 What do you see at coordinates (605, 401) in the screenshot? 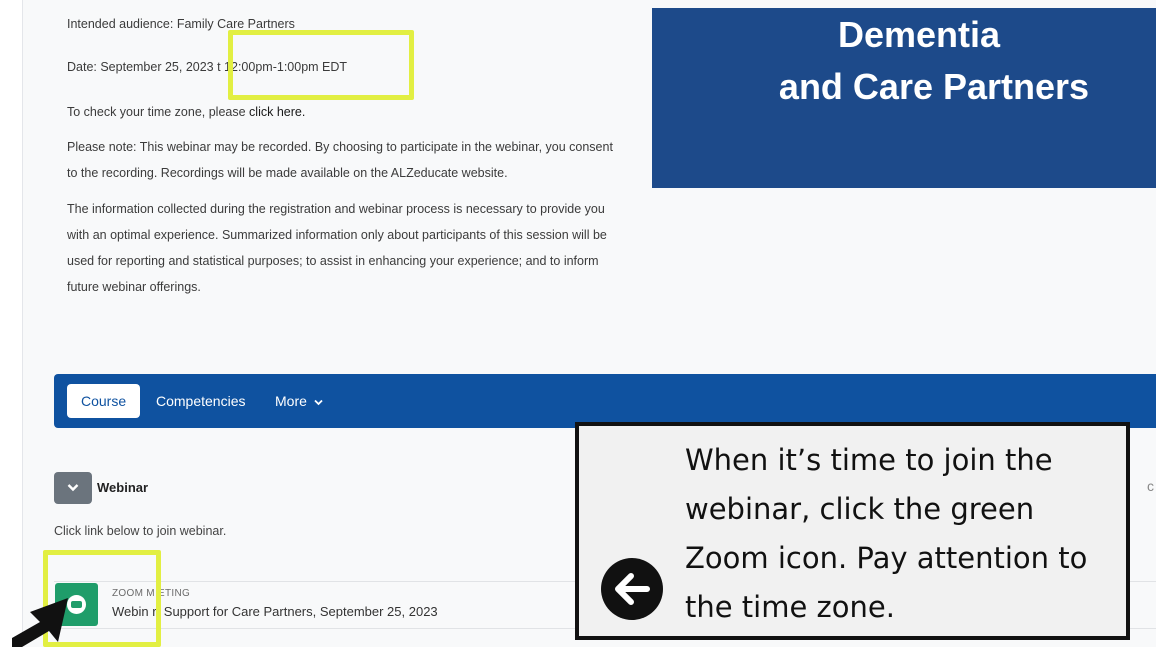
I see `course-navbar: Course Competencies More` at bounding box center [605, 401].